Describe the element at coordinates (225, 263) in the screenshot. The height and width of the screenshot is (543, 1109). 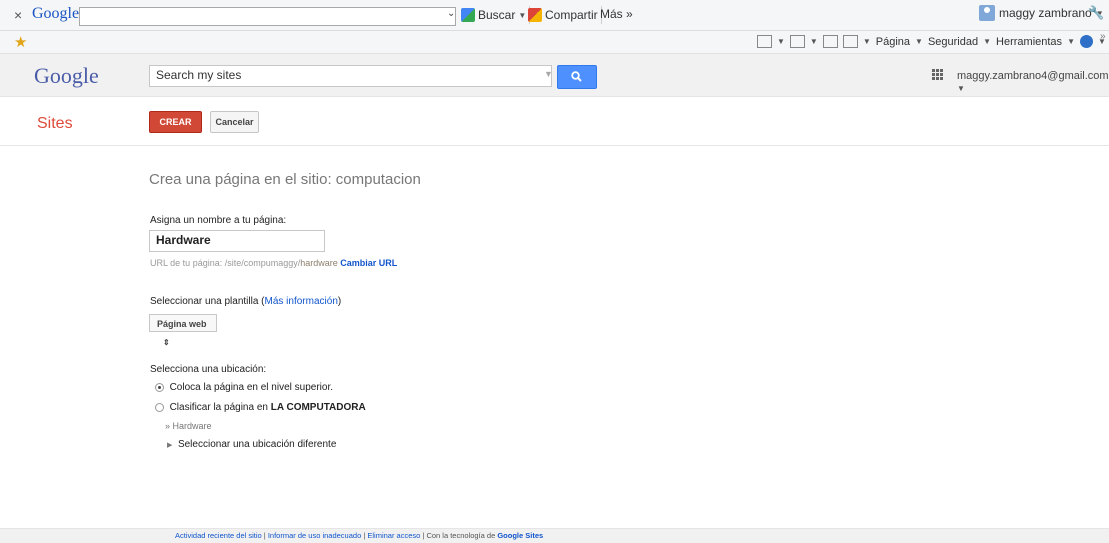
I see `url-prefix: URL de tu página: /site/compumaggy/` at that location.